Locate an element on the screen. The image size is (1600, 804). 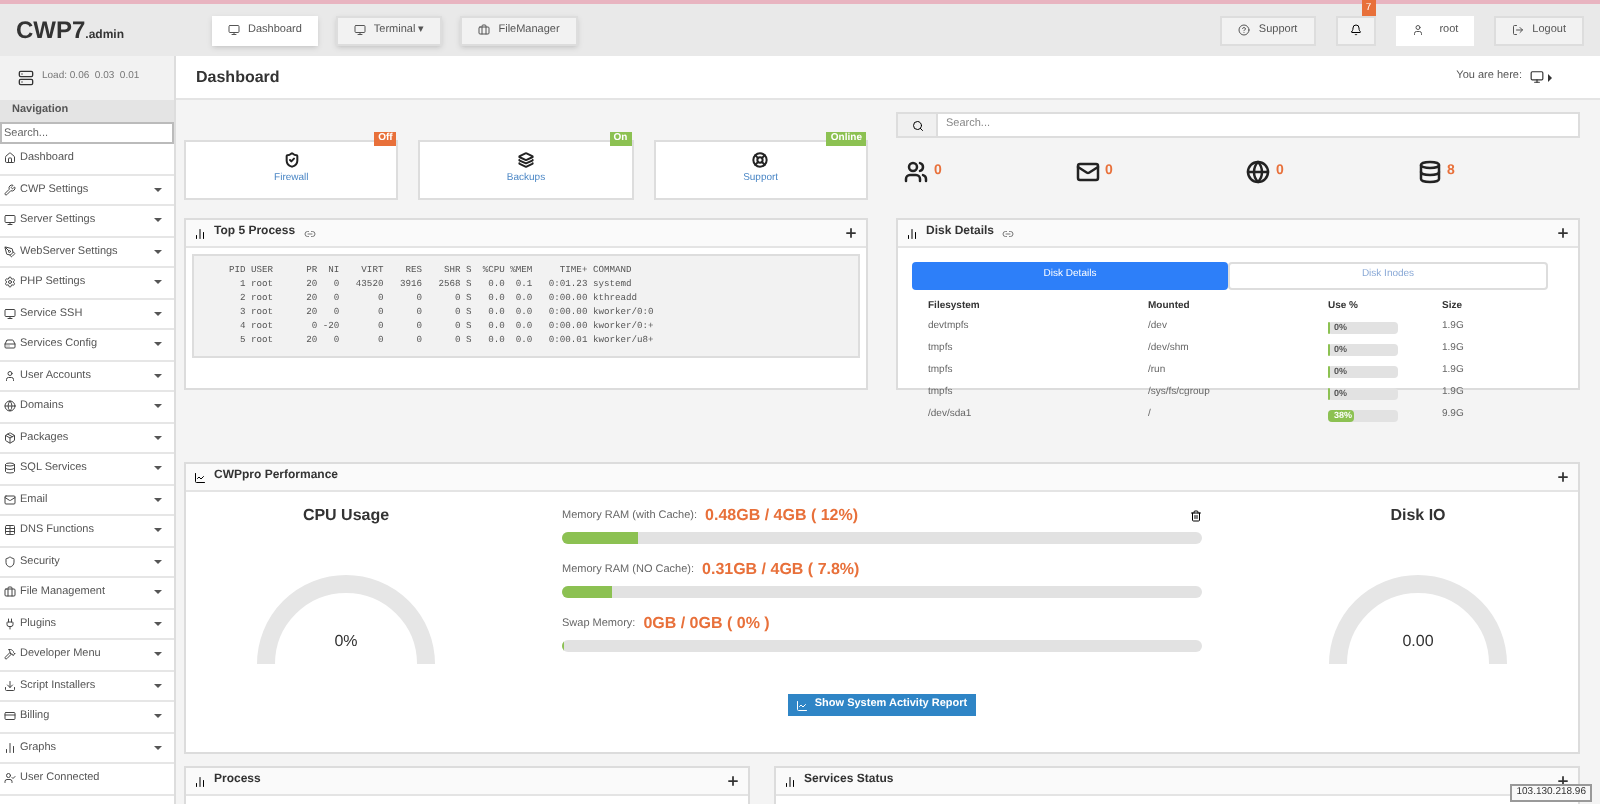
users-icon is located at coordinates (916, 172).